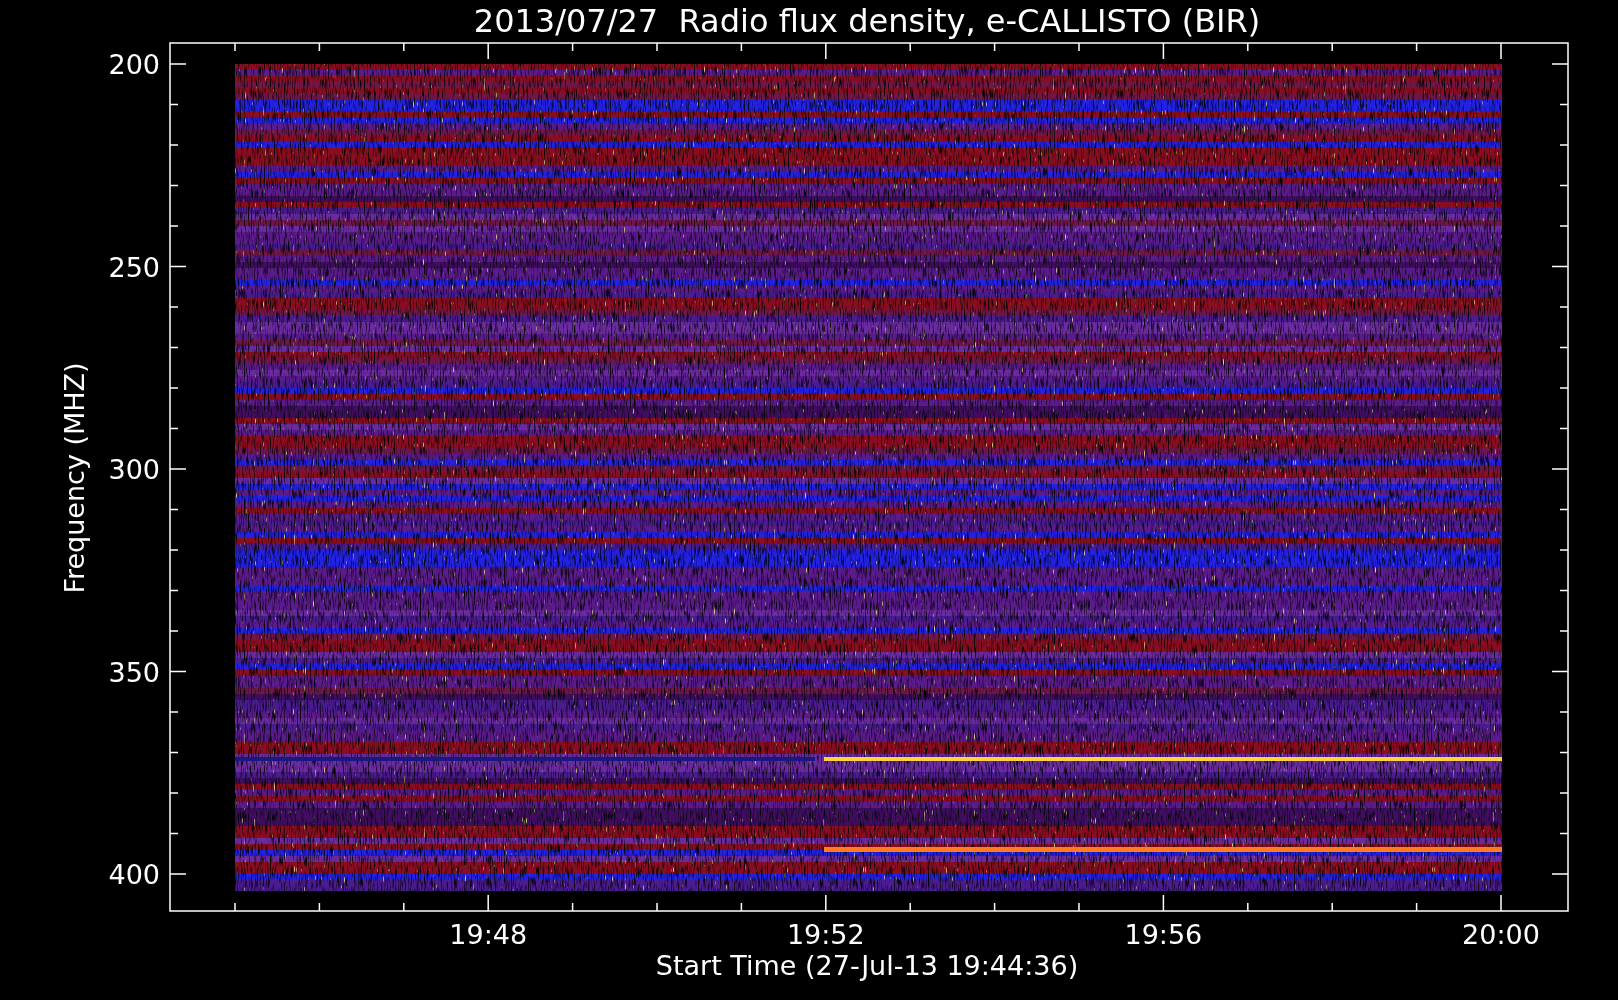 The image size is (1618, 1000). I want to click on x-tick-label: 19:56, so click(1163, 934).